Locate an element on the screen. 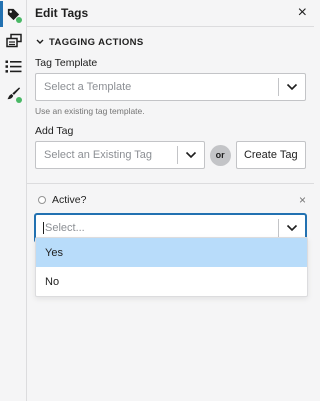  layers-icon is located at coordinates (13, 40).